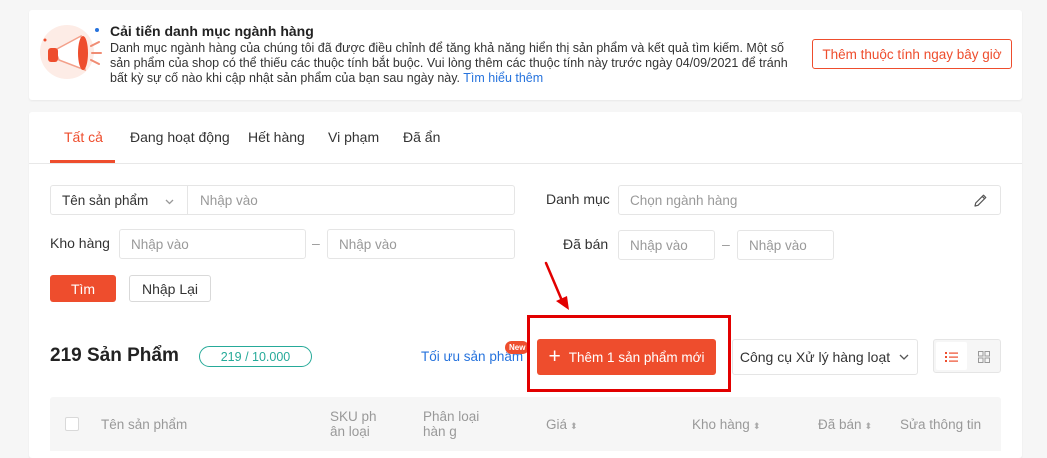  I want to click on sold-label: Đã bán, so click(586, 244).